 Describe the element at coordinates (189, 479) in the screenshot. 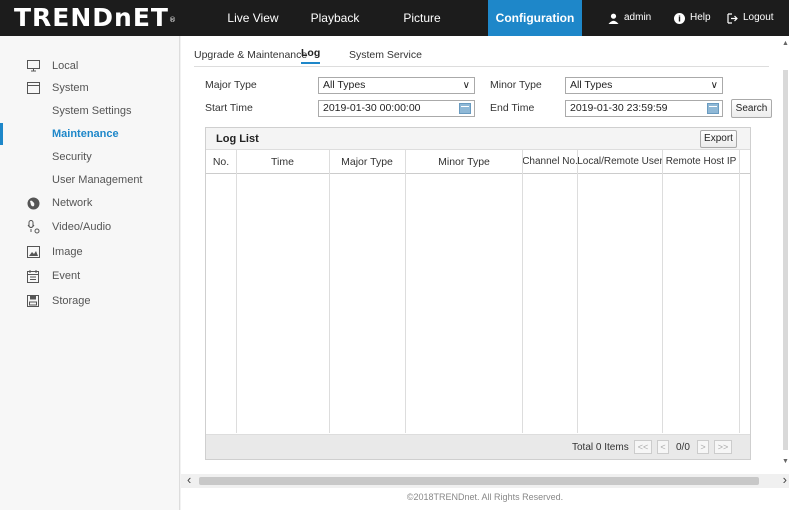

I see `scroll-left-arrow-icon: ‹` at that location.